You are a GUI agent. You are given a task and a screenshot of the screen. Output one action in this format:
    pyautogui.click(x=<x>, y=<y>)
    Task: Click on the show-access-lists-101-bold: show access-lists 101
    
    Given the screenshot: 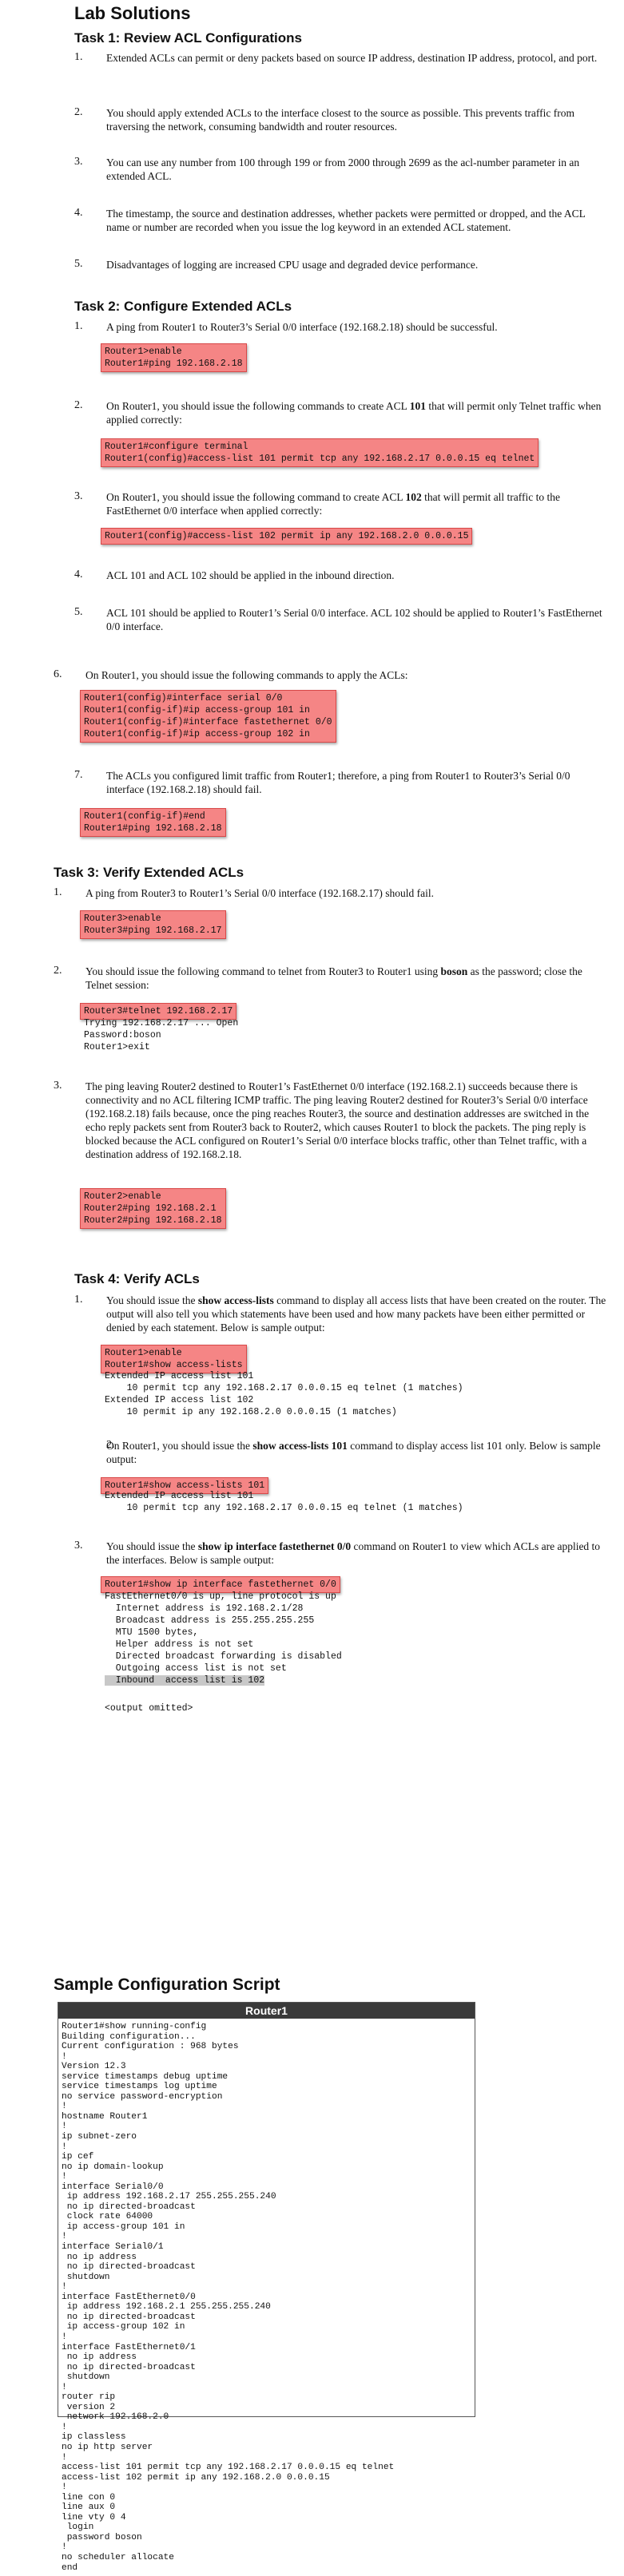 What is the action you would take?
    pyautogui.click(x=300, y=1446)
    